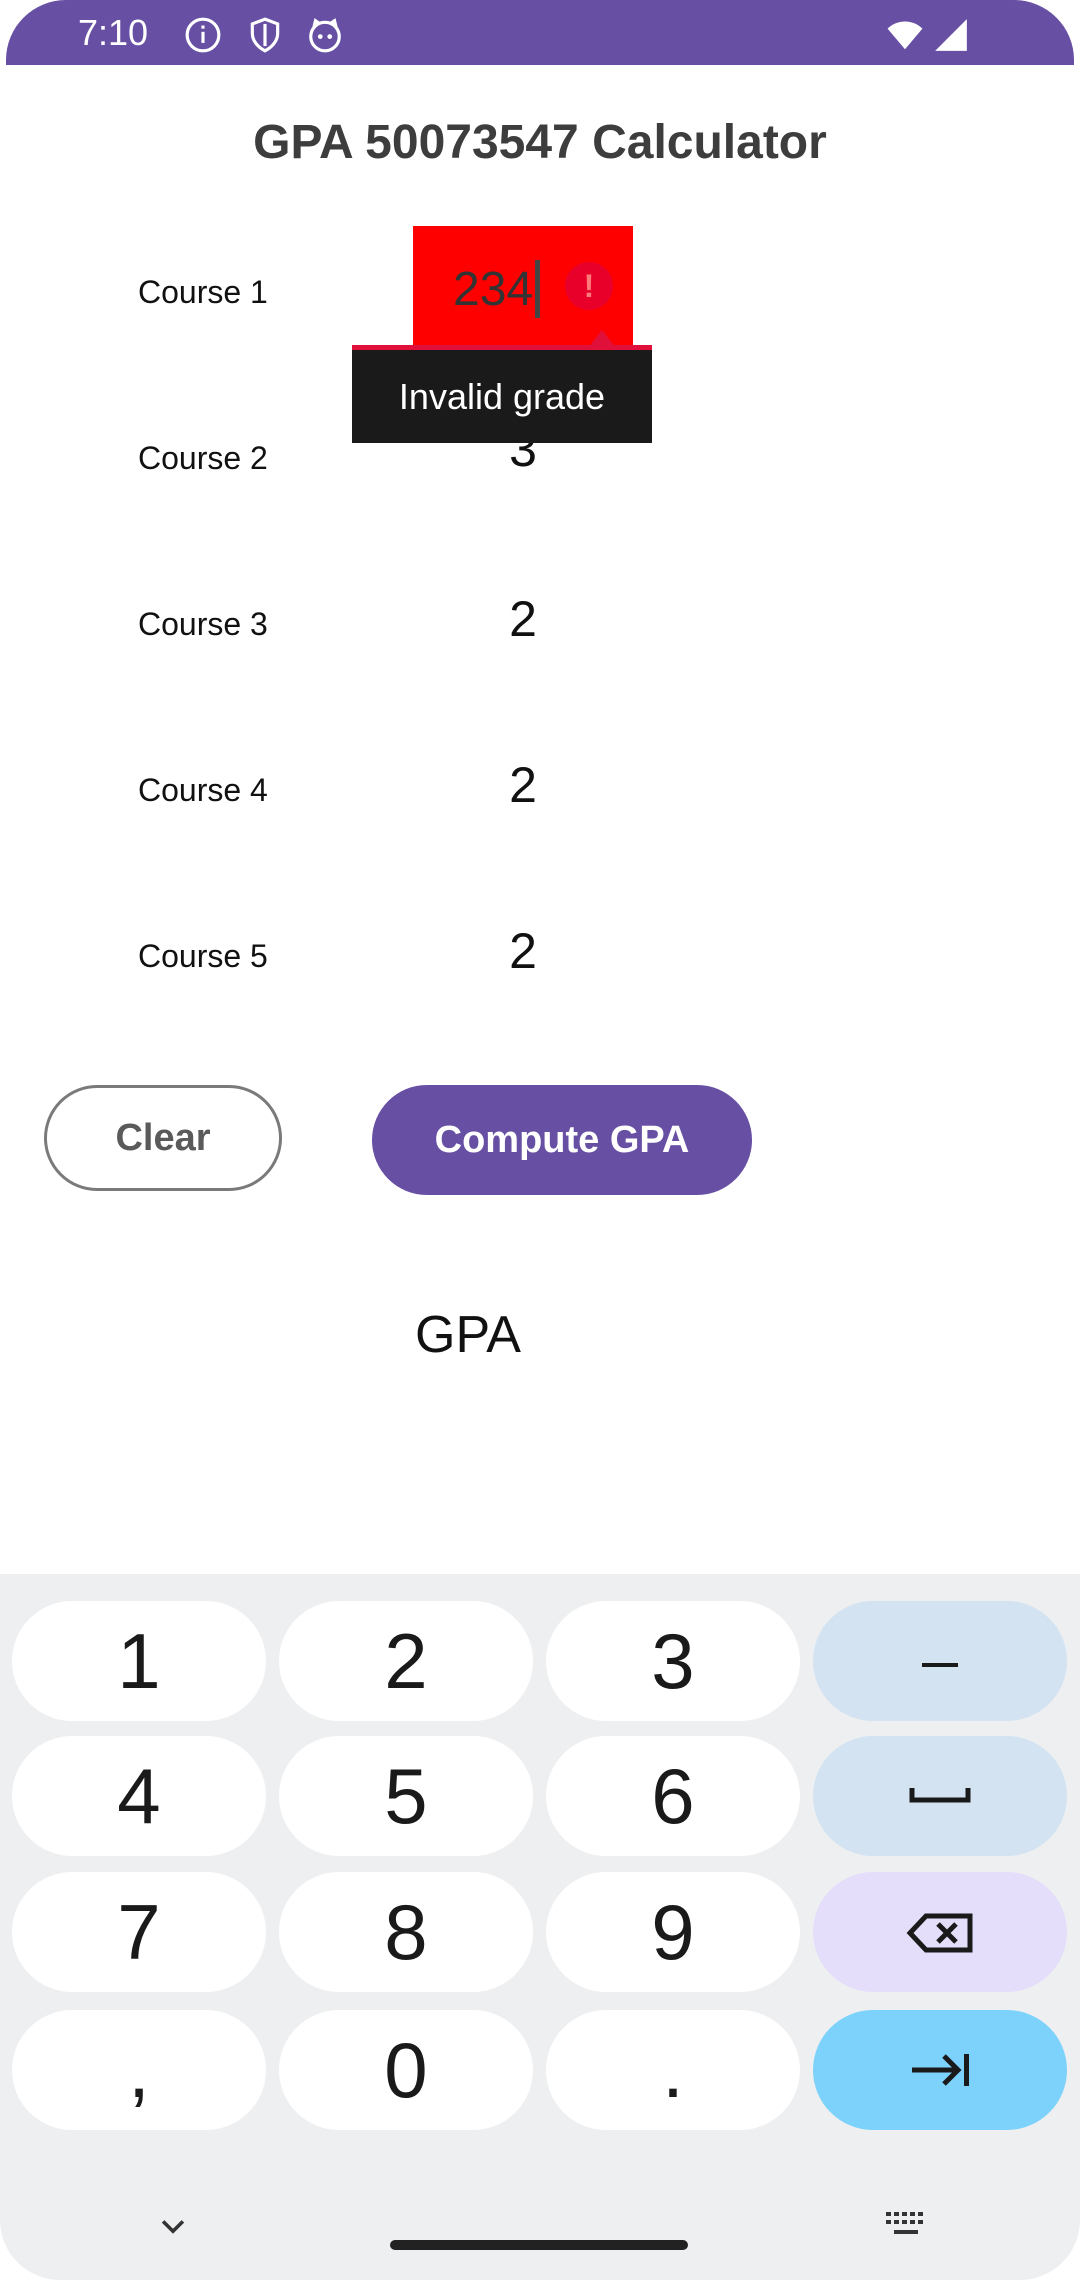  What do you see at coordinates (906, 2228) in the screenshot?
I see `keyboard-icon` at bounding box center [906, 2228].